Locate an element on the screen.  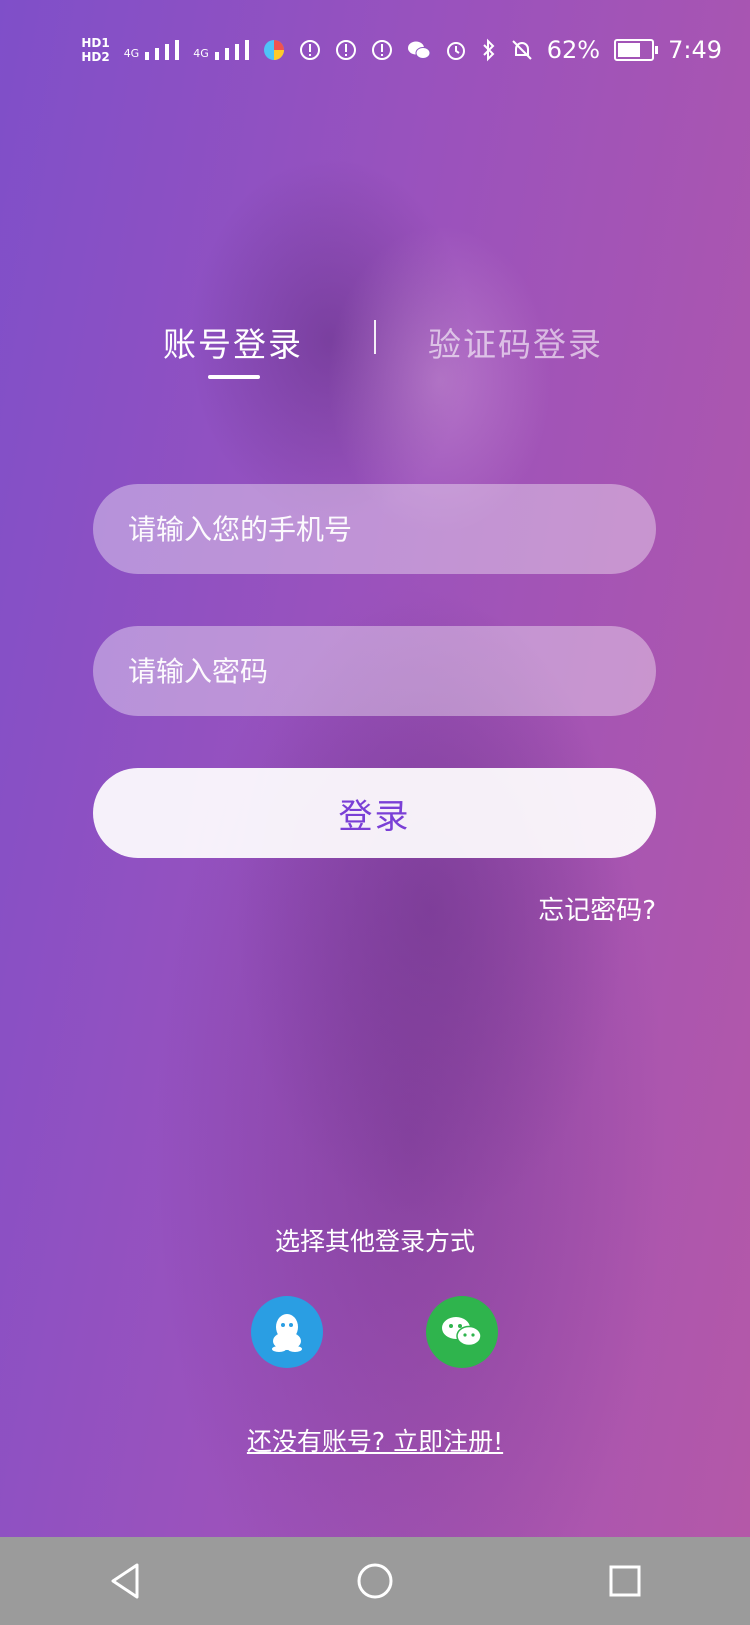
bluetooth-icon is located at coordinates (489, 50).